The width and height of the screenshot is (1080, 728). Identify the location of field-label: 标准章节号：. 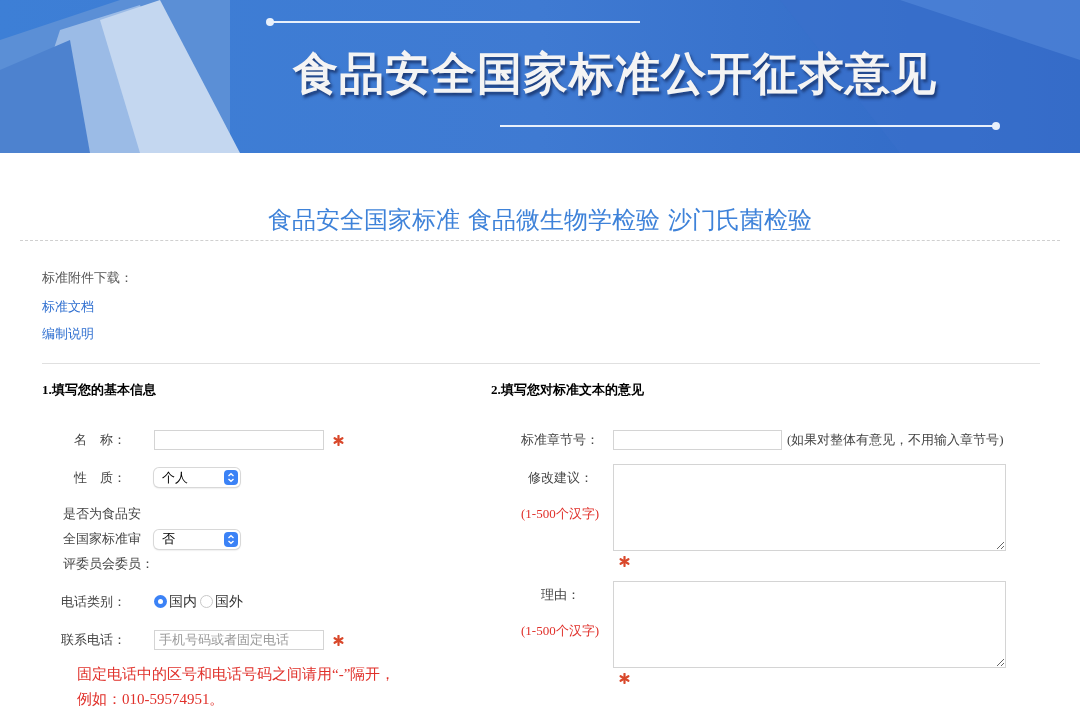
(560, 440).